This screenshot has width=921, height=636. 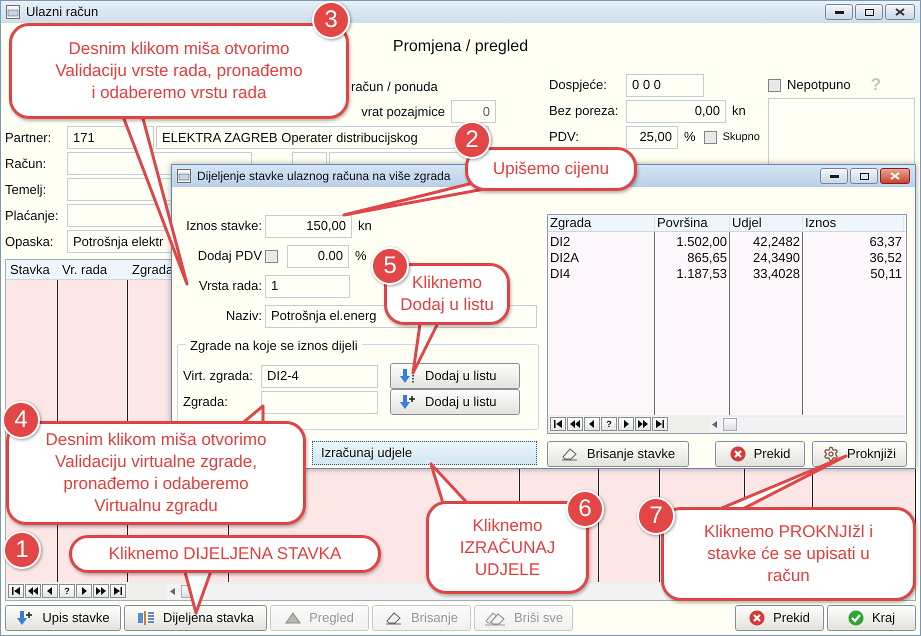 What do you see at coordinates (707, 258) in the screenshot?
I see `table-cell-text: 865,65` at bounding box center [707, 258].